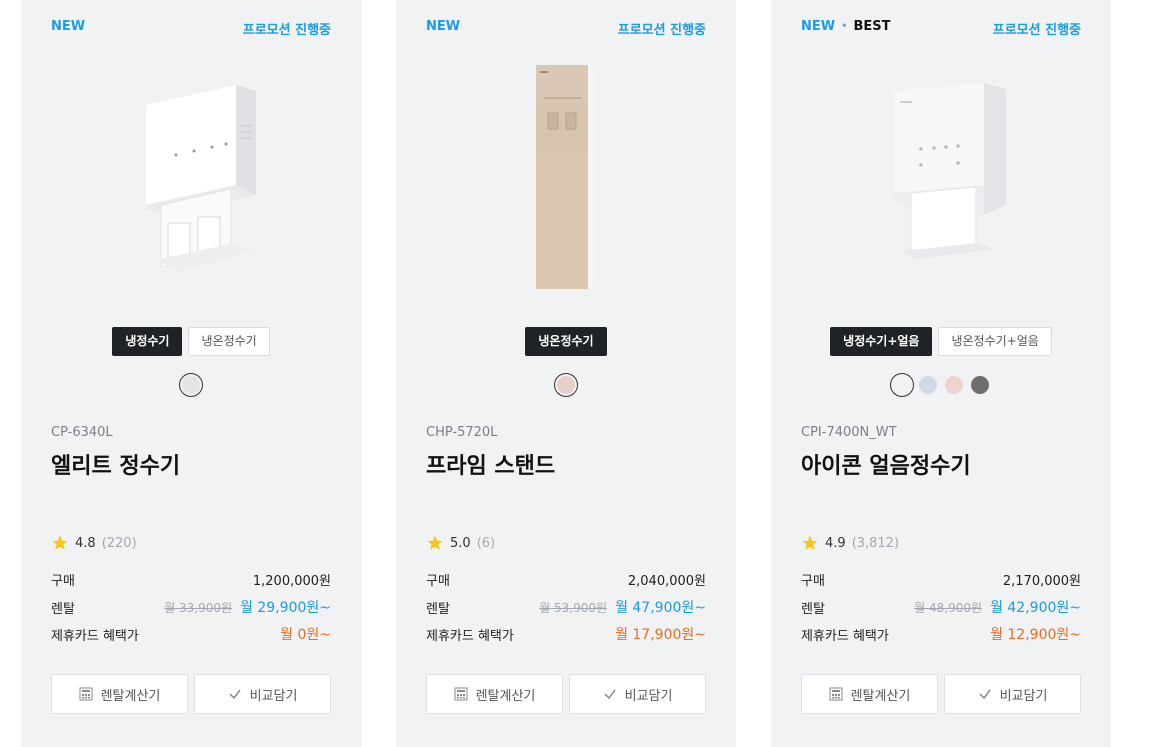 This screenshot has width=1150, height=747. Describe the element at coordinates (305, 635) in the screenshot. I see `card-benefit-price: 월 0원~` at that location.